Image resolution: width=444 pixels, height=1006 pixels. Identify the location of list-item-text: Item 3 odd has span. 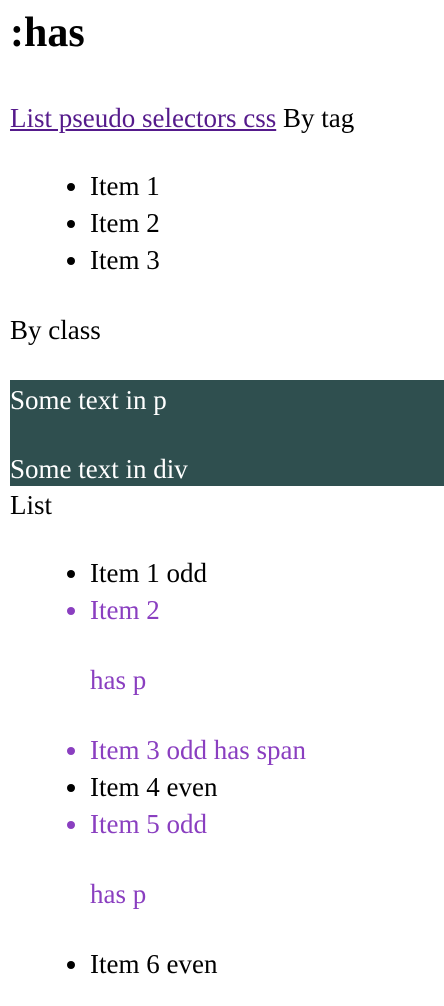
(198, 750).